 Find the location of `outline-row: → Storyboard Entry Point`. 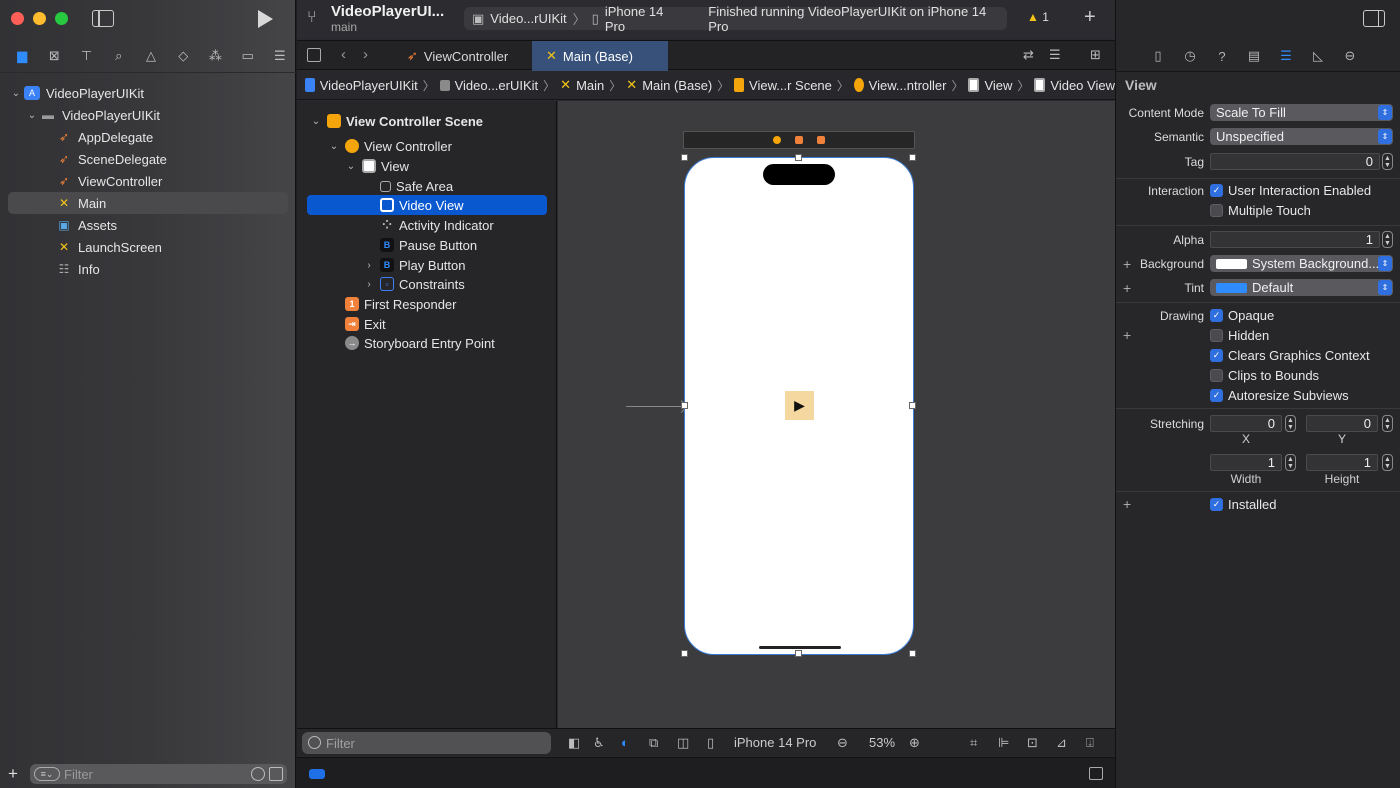

outline-row: → Storyboard Entry Point is located at coordinates (420, 343).